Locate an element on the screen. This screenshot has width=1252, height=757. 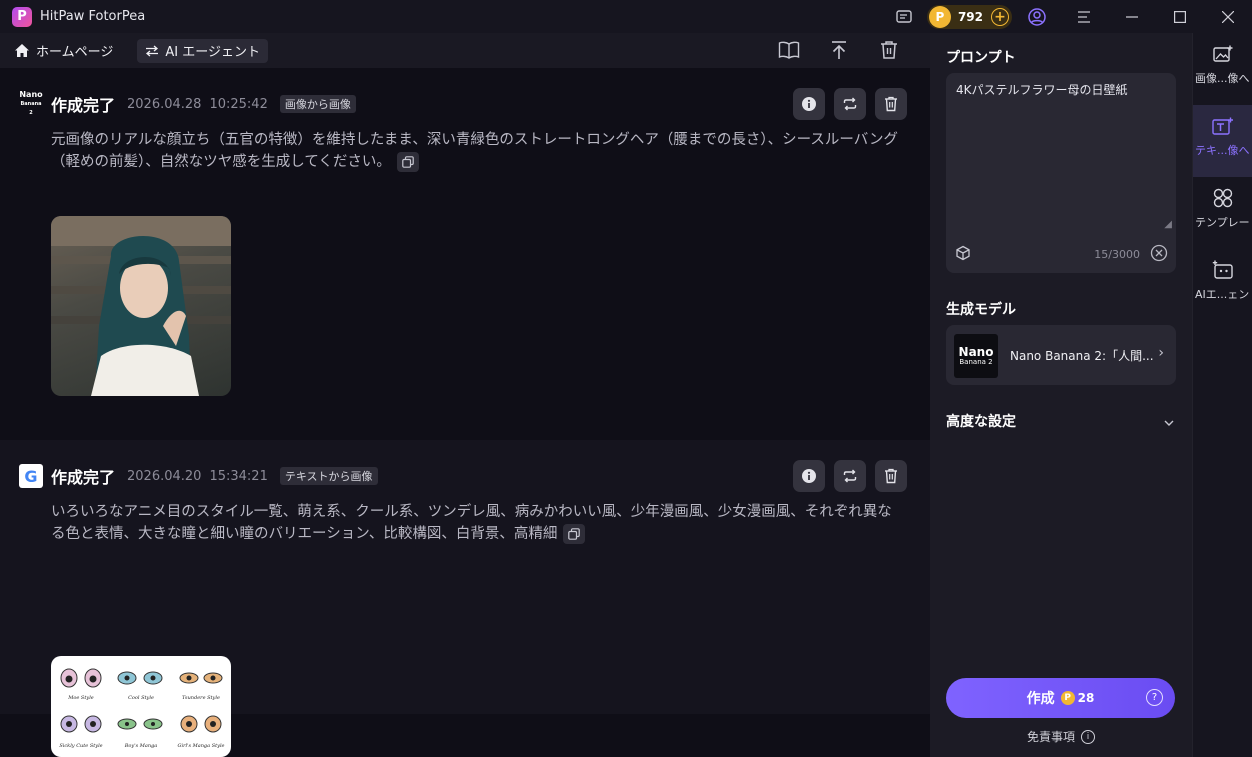
char-count: 15/3000 is located at coordinates (1117, 254).